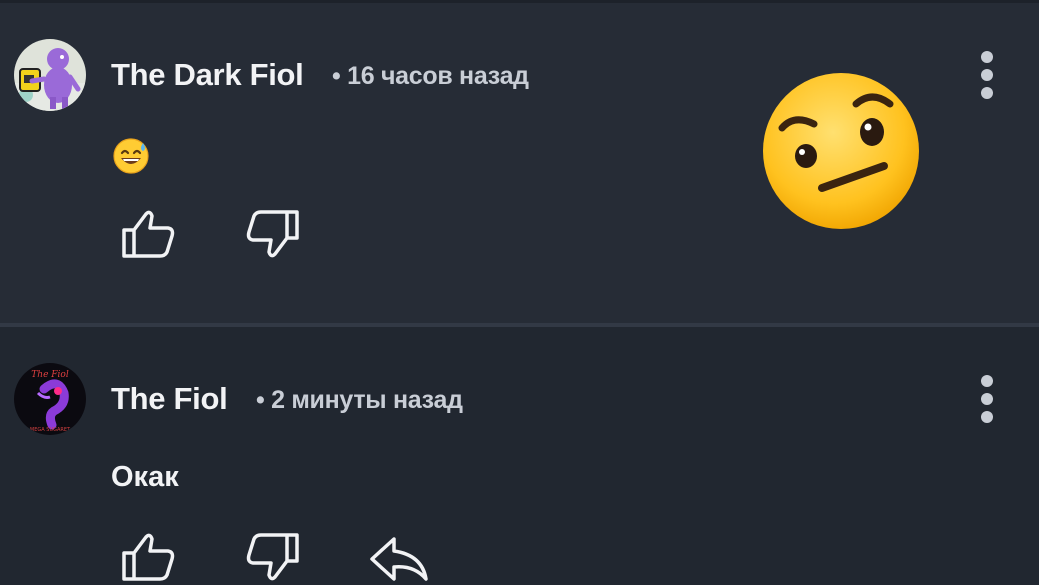 This screenshot has width=1039, height=585. What do you see at coordinates (359, 400) in the screenshot?
I see `comment-timestamp: • 2 минуты назад` at bounding box center [359, 400].